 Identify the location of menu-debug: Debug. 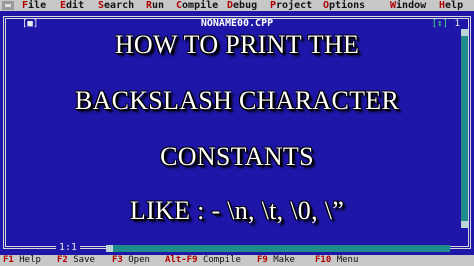
(242, 5).